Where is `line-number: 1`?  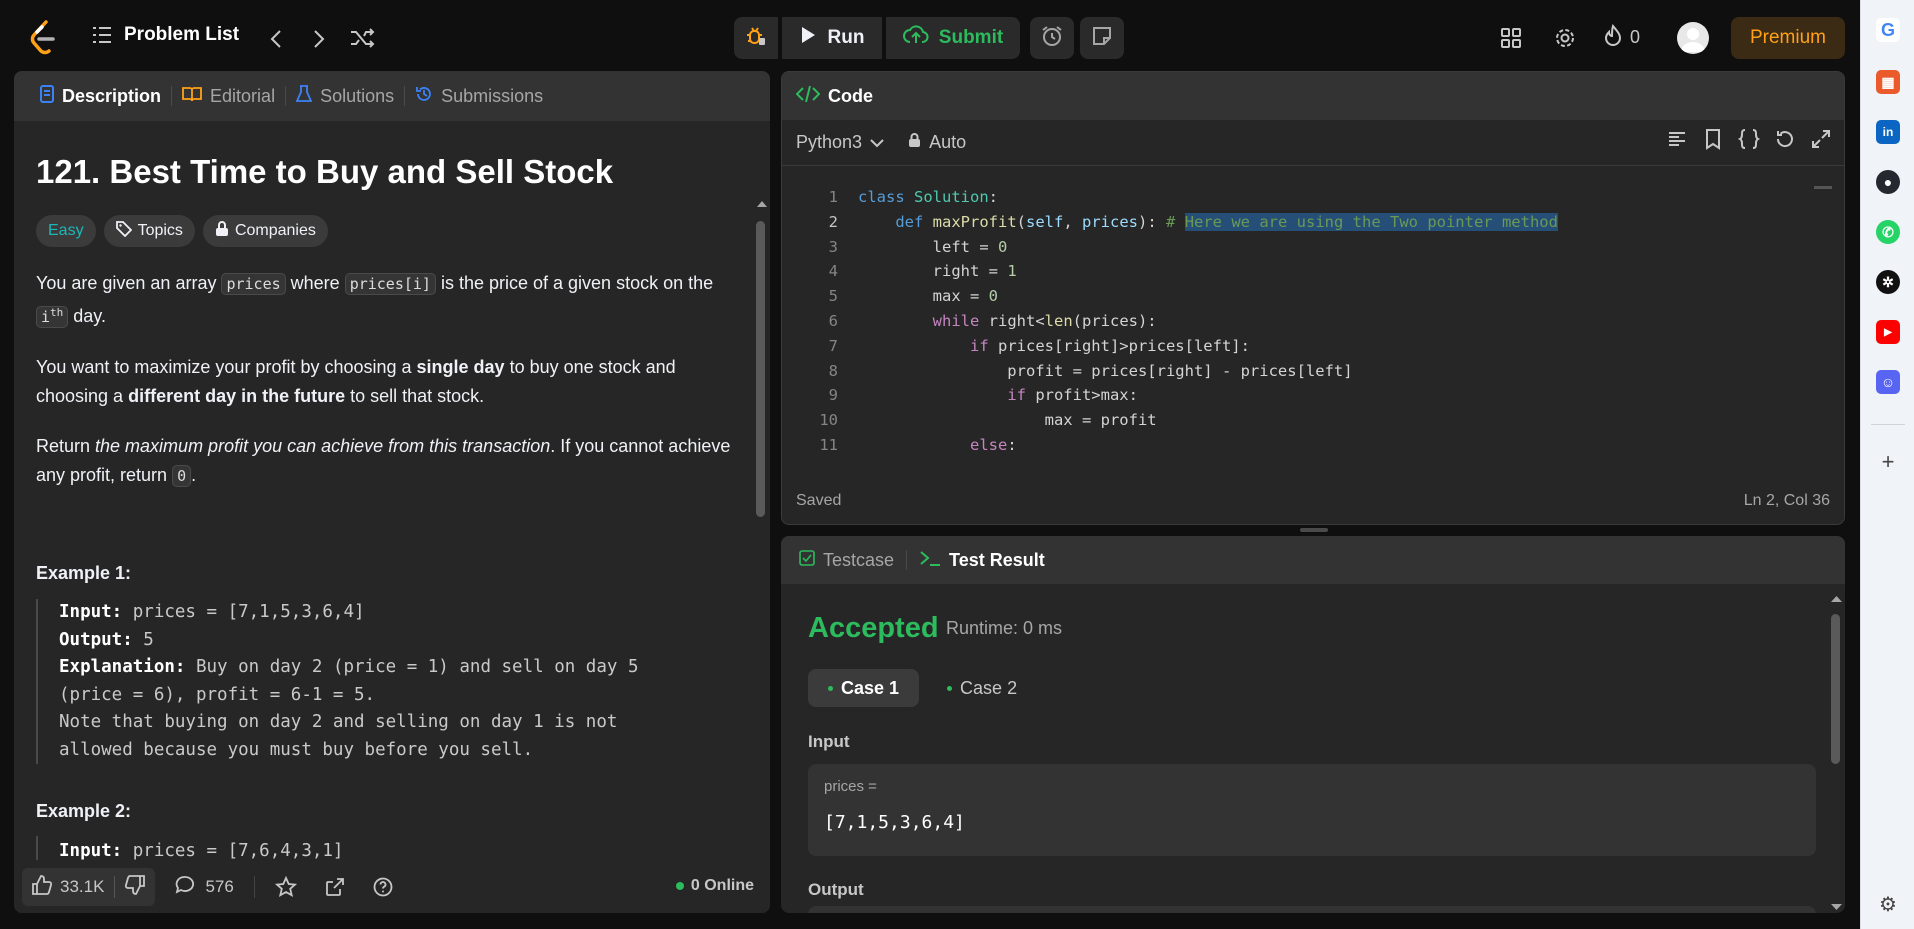
line-number: 1 is located at coordinates (833, 197).